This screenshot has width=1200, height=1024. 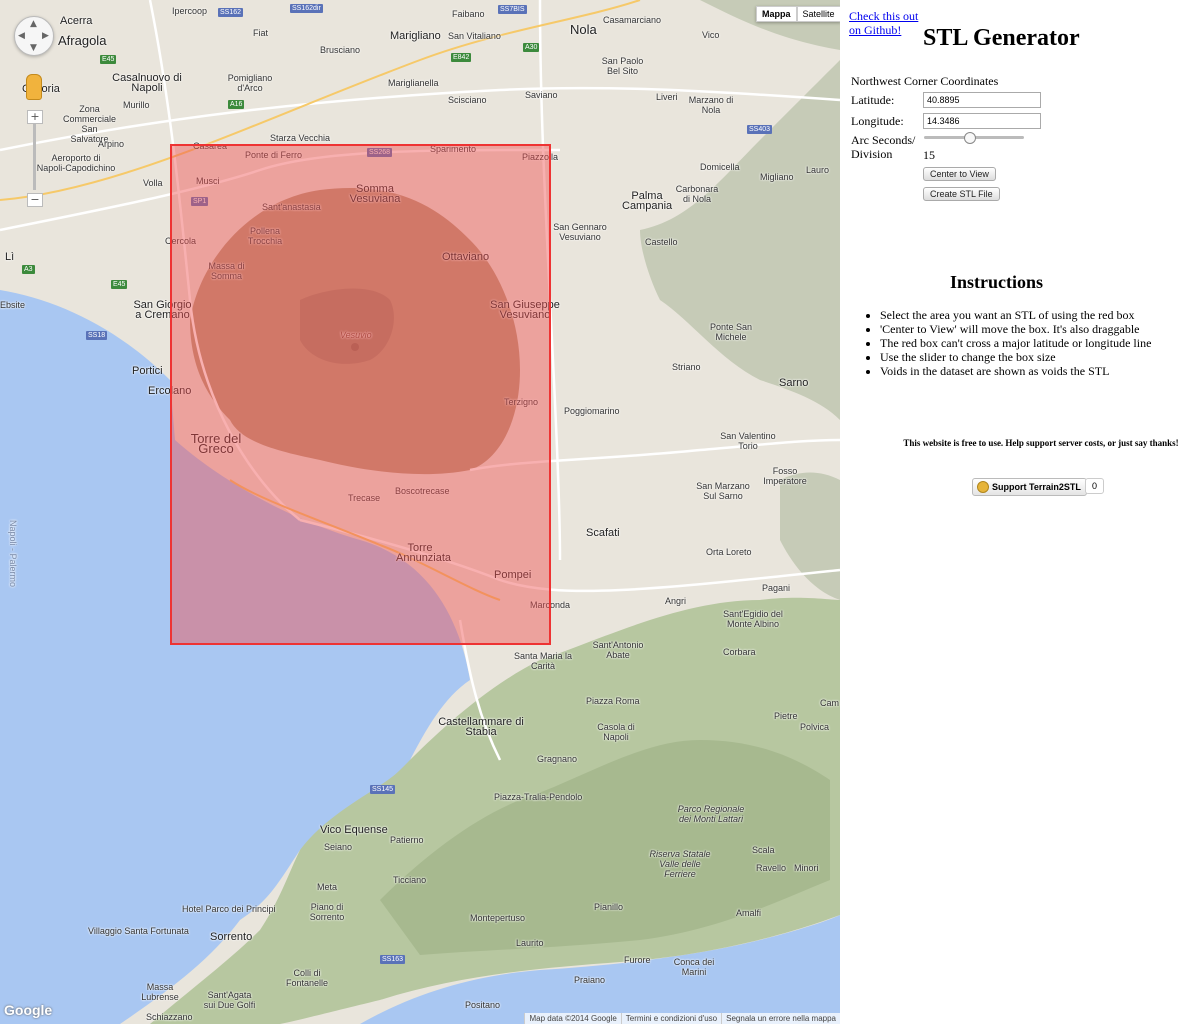 What do you see at coordinates (34, 87) in the screenshot?
I see `pegman-icon` at bounding box center [34, 87].